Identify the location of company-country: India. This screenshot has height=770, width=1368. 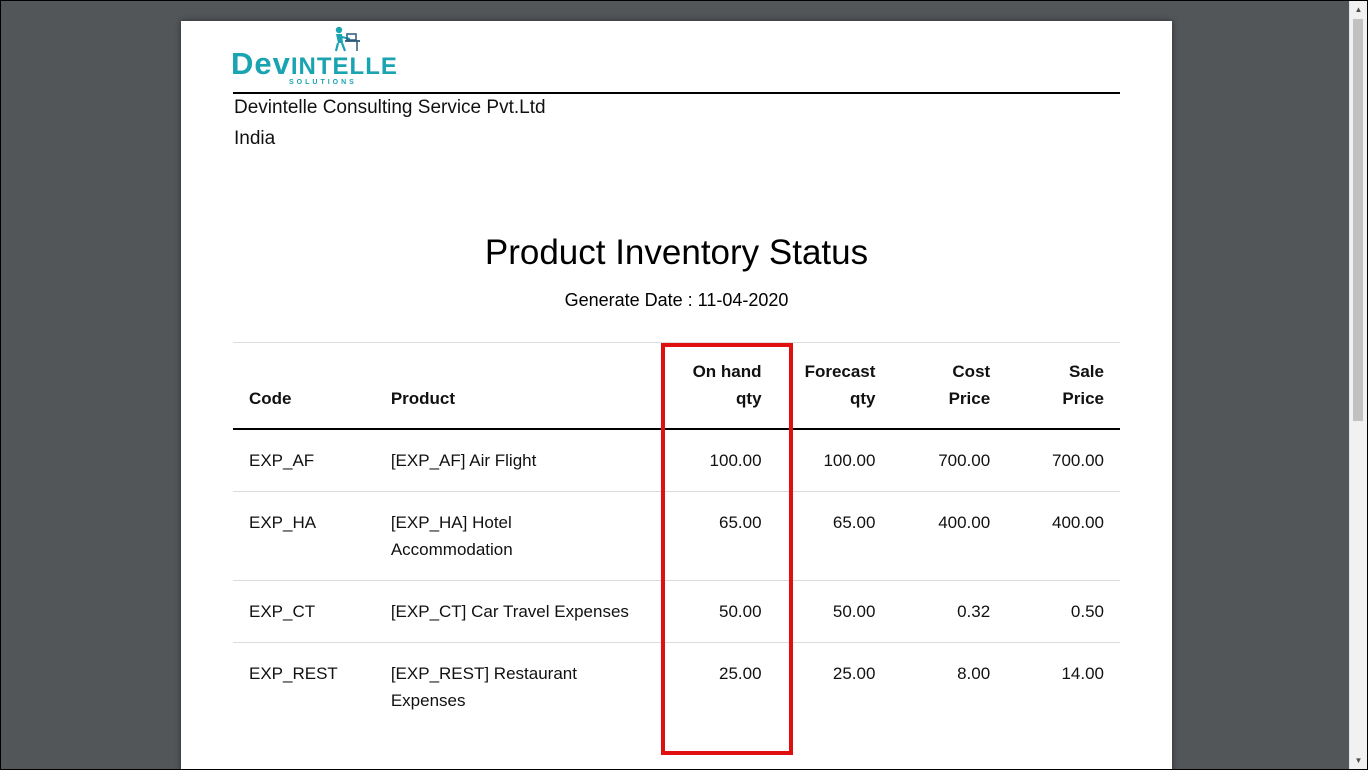
(255, 138).